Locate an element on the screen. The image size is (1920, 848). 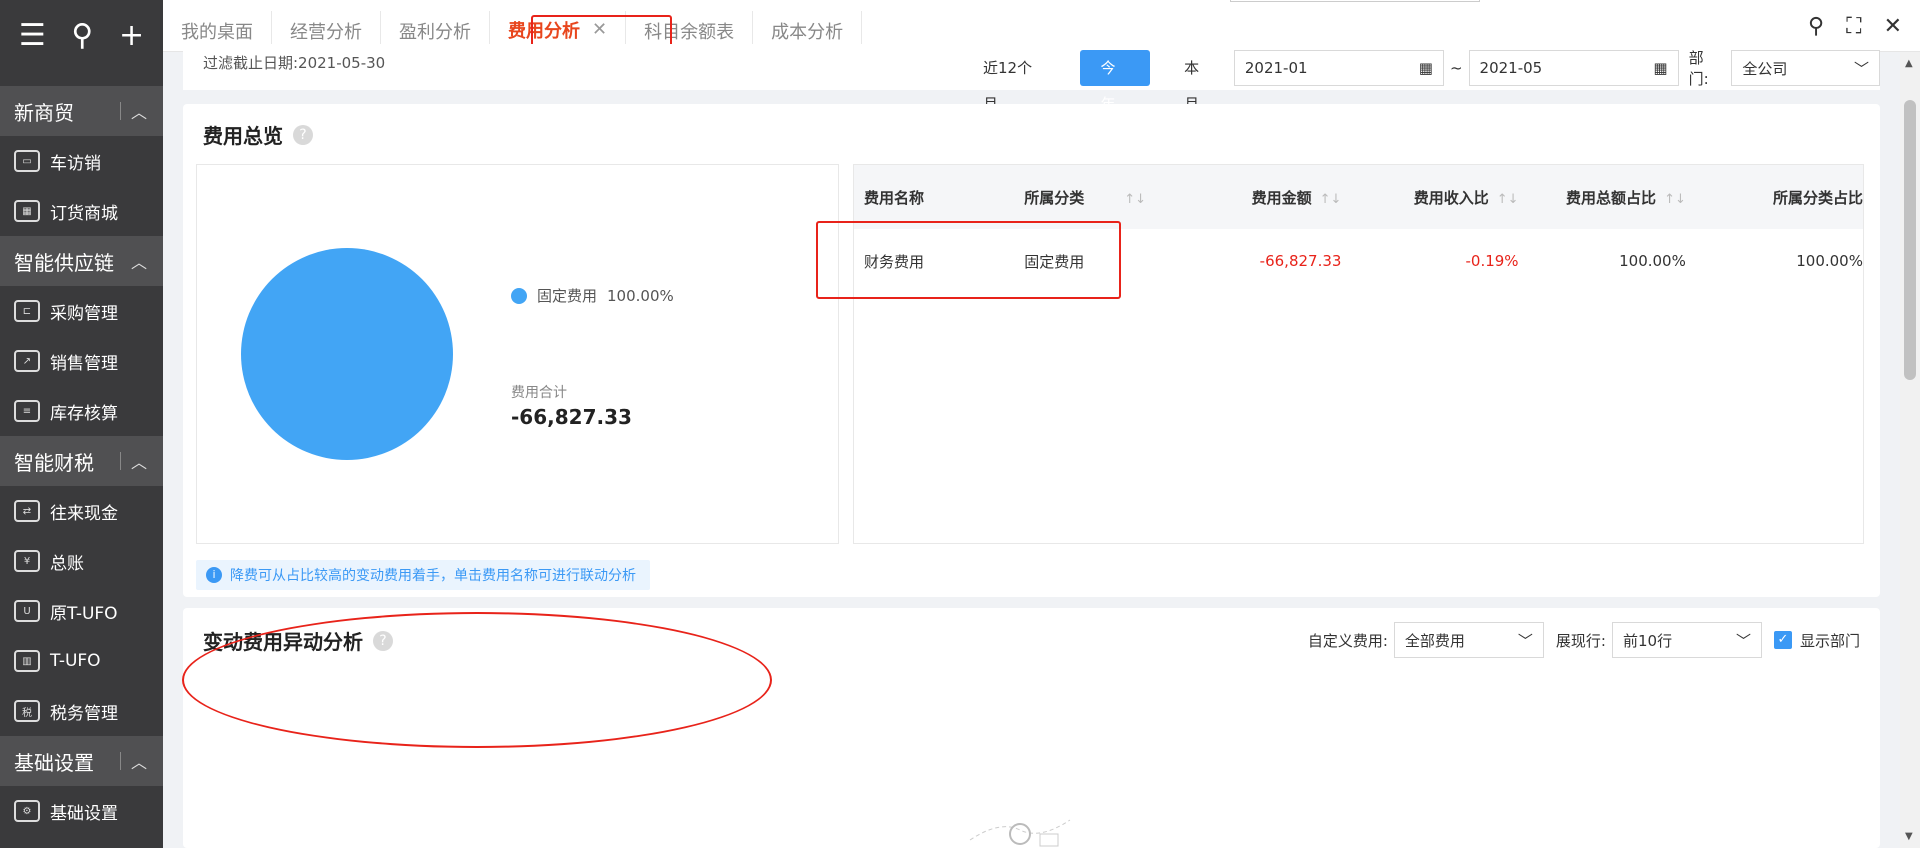
page-scrollbar: ▲ ▼ is located at coordinates (1910, 450).